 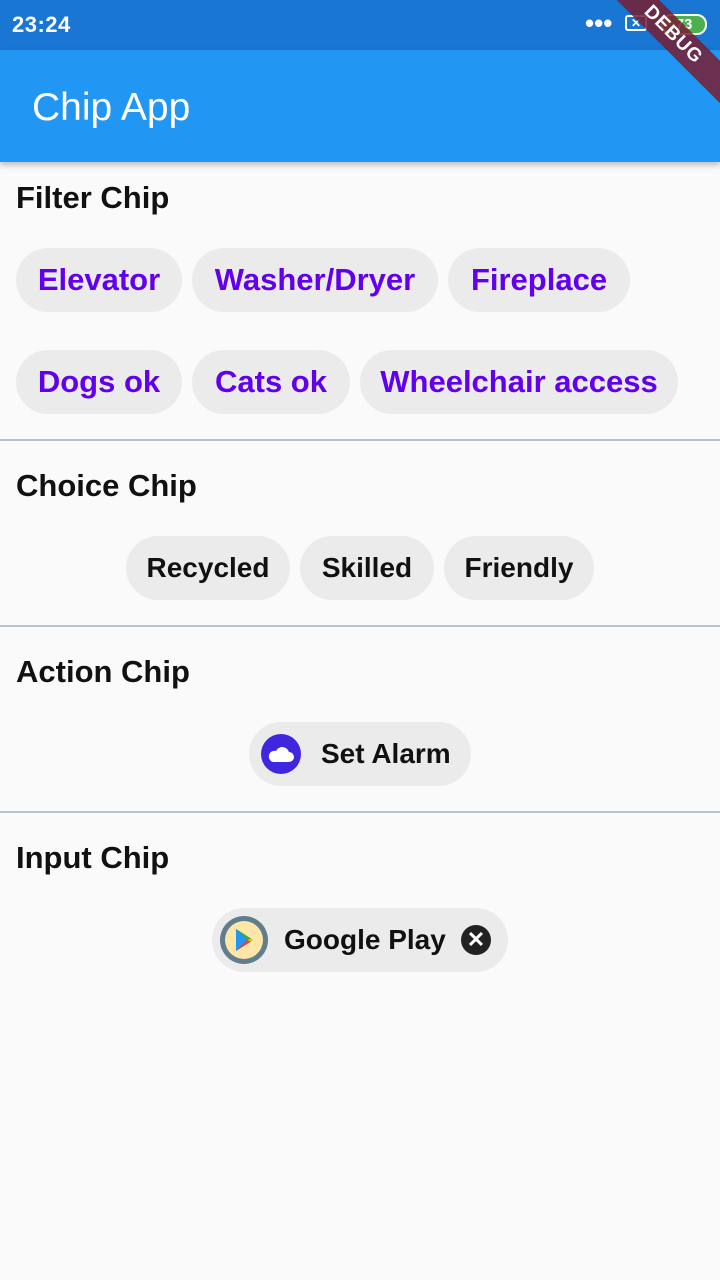 I want to click on choice-chip-title: Choice Chip, so click(x=106, y=485).